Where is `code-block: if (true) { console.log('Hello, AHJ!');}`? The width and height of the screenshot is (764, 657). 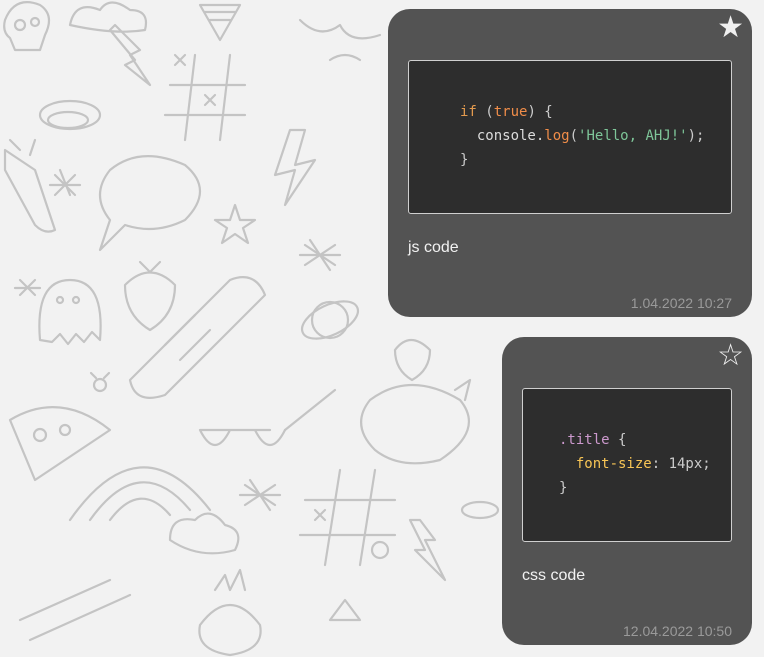
code-block: if (true) { console.log('Hello, AHJ!');} is located at coordinates (570, 137).